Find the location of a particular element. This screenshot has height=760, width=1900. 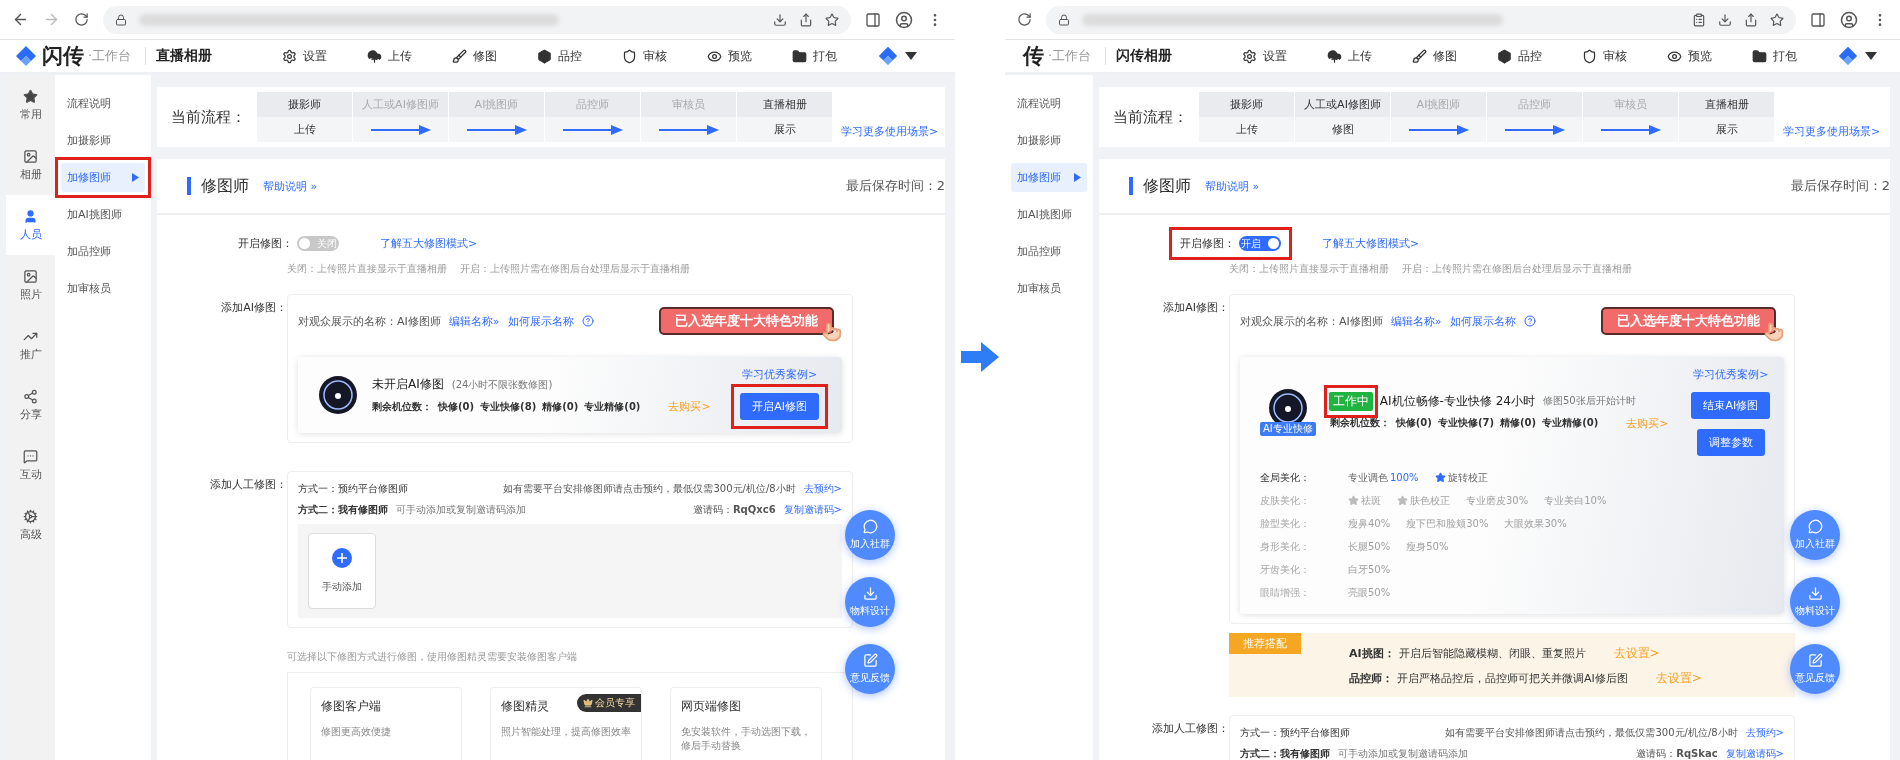

tool-card: 网页端修图 免安装软件，手动选图下载，修后手动替换 is located at coordinates (746, 723).